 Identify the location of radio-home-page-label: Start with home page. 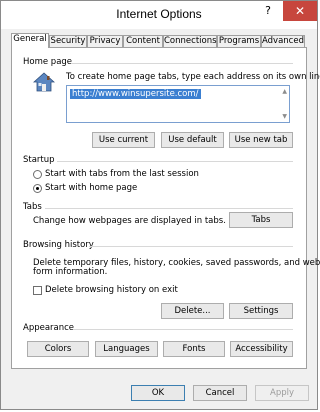
(91, 188).